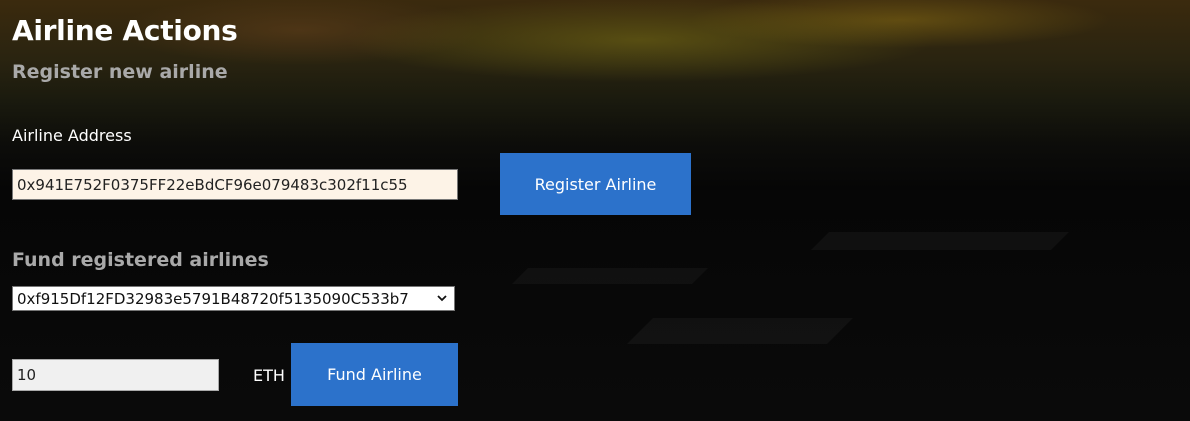  What do you see at coordinates (72, 135) in the screenshot?
I see `airline-address-label: Airline Address` at bounding box center [72, 135].